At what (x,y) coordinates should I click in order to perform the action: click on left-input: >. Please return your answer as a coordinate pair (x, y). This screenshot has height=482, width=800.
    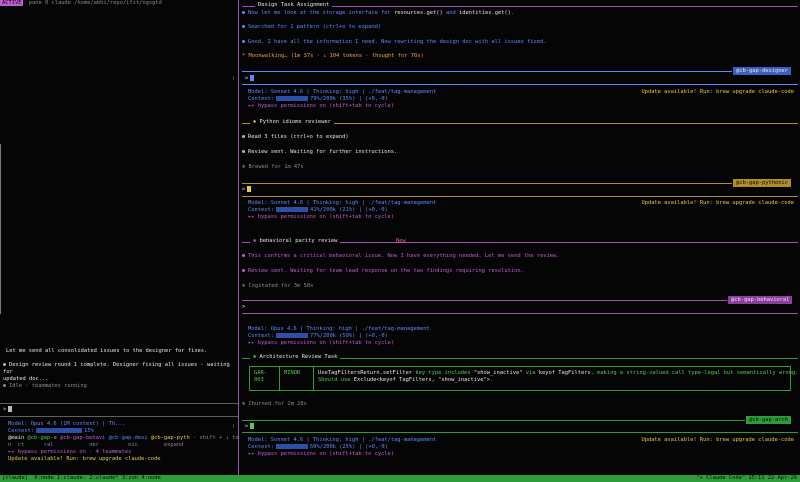
    Looking at the image, I should click on (119, 410).